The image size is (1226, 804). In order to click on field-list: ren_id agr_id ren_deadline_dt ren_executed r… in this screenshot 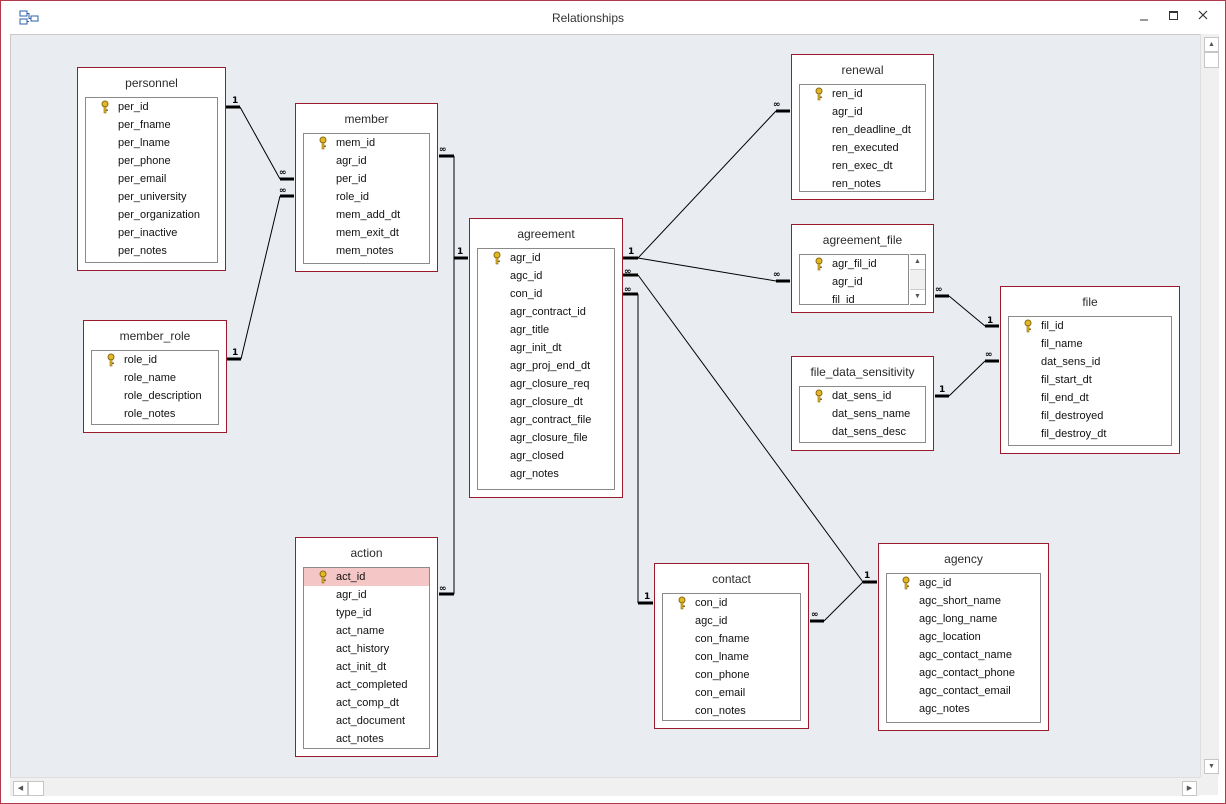, I will do `click(862, 138)`.